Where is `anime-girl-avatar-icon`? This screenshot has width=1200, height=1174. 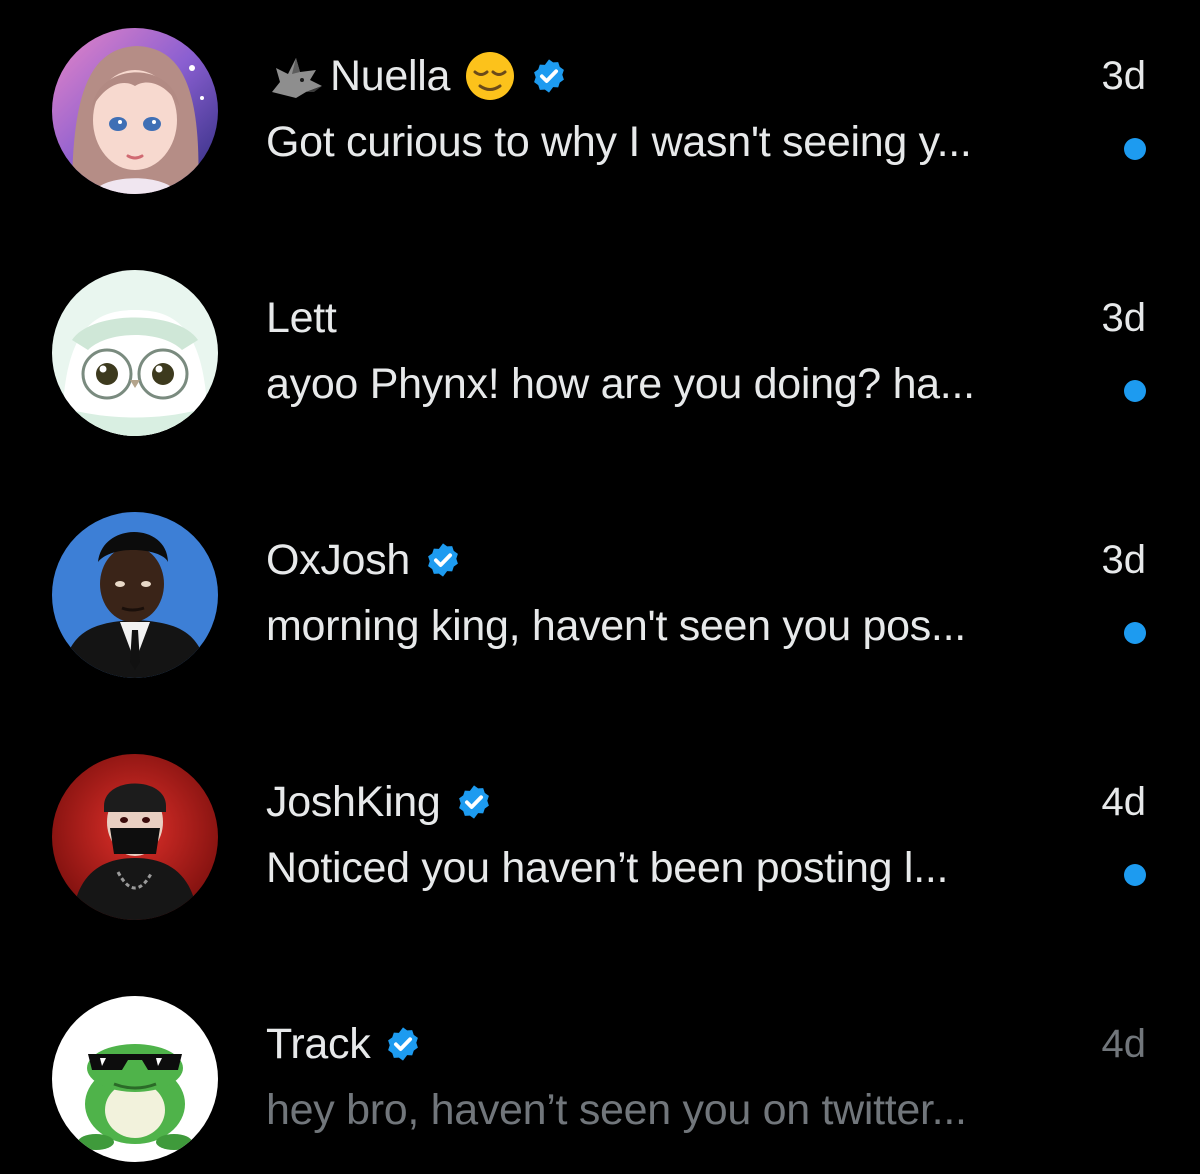
anime-girl-avatar-icon is located at coordinates (135, 111).